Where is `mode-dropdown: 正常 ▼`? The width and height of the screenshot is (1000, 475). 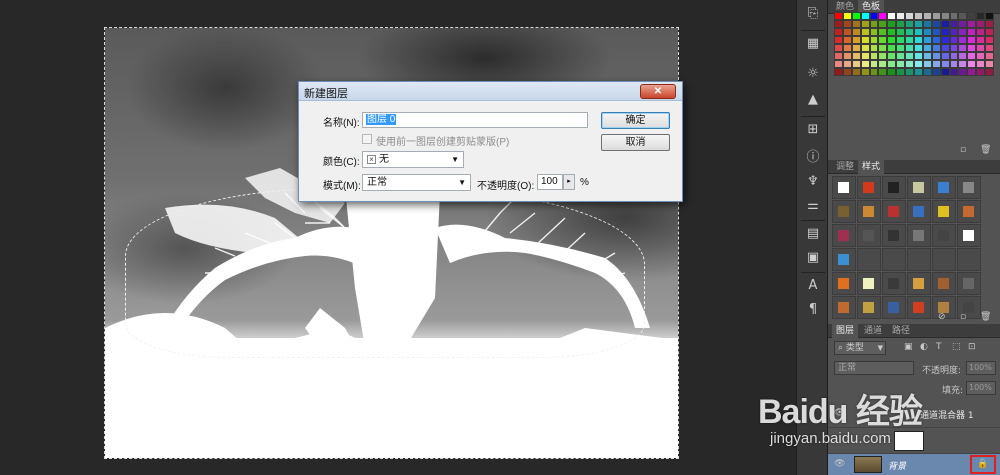 mode-dropdown: 正常 ▼ is located at coordinates (416, 182).